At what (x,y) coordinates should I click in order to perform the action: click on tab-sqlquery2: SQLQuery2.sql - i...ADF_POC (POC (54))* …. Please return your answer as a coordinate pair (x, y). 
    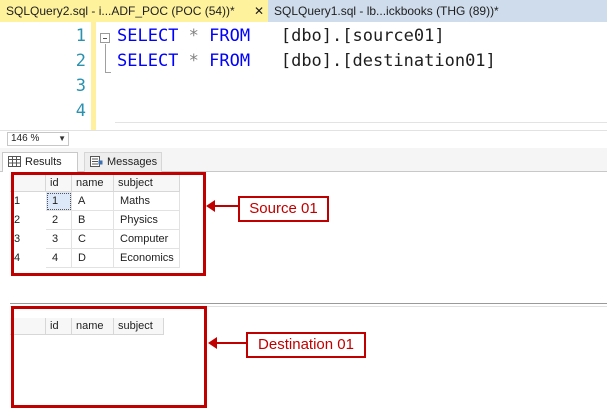
    Looking at the image, I should click on (134, 11).